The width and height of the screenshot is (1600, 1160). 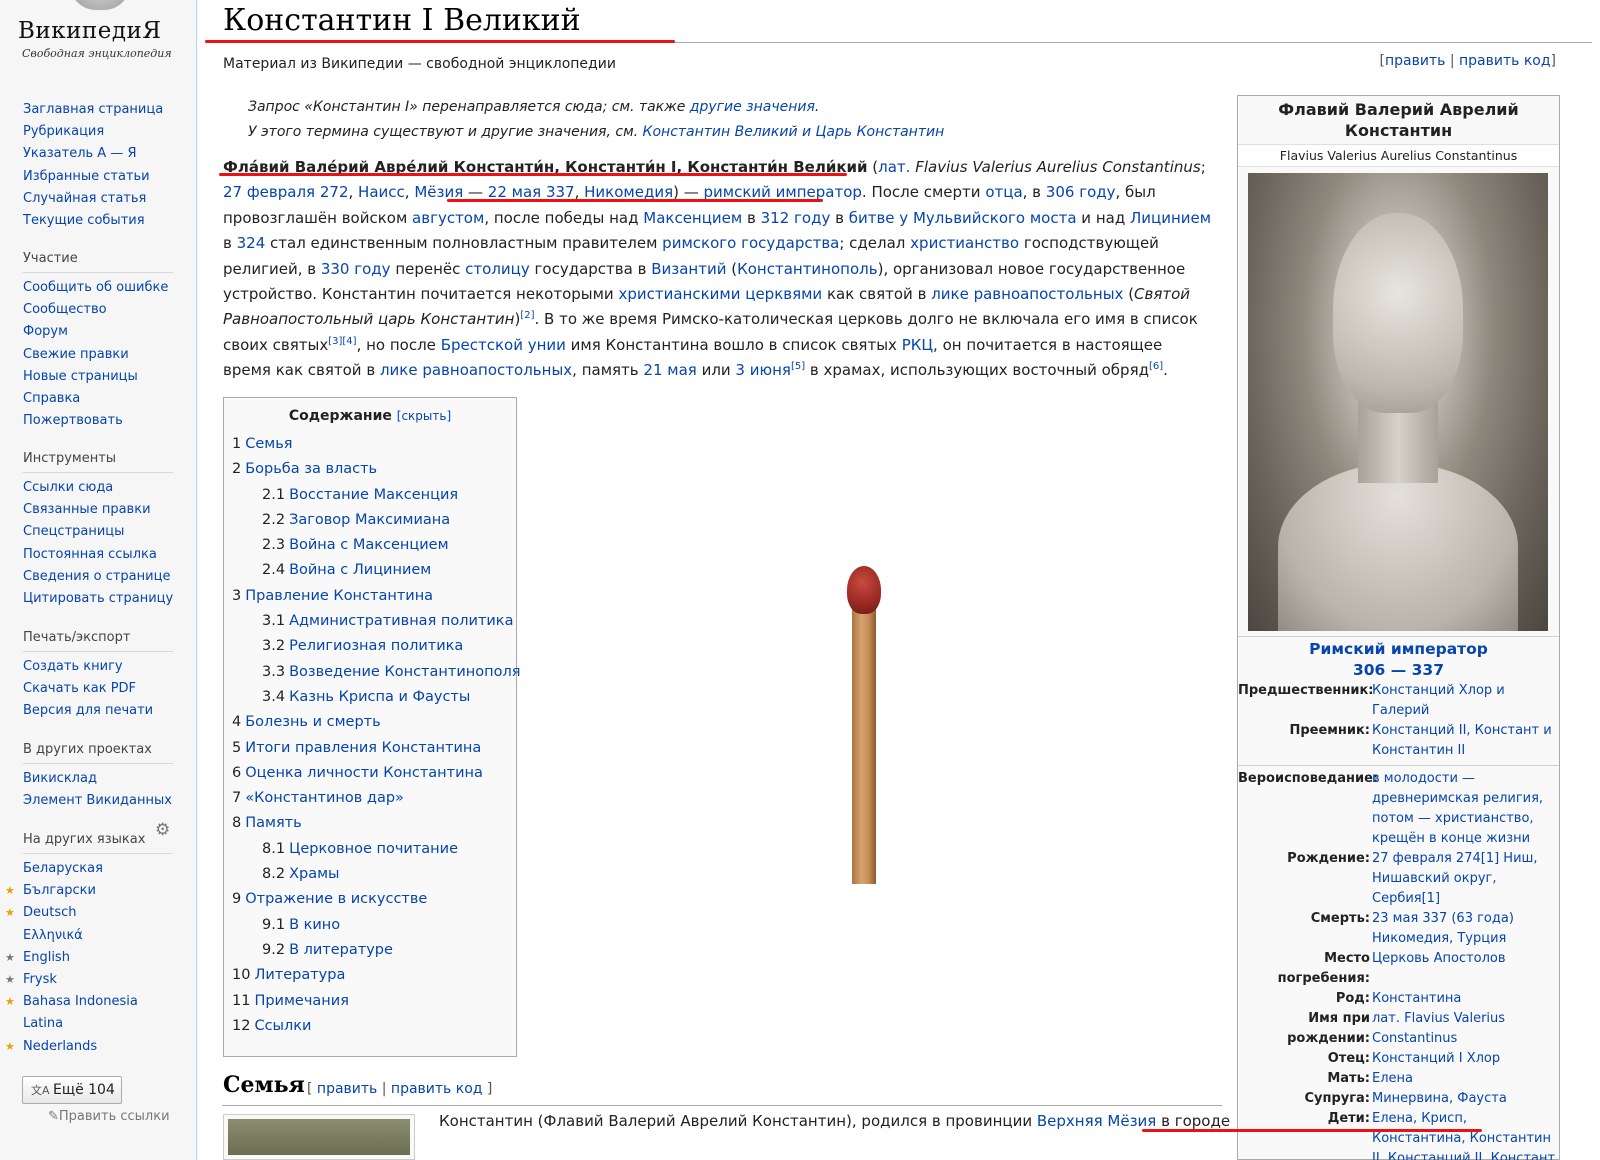 I want to click on nav-special-pages: Спецстраницы, so click(x=98, y=532).